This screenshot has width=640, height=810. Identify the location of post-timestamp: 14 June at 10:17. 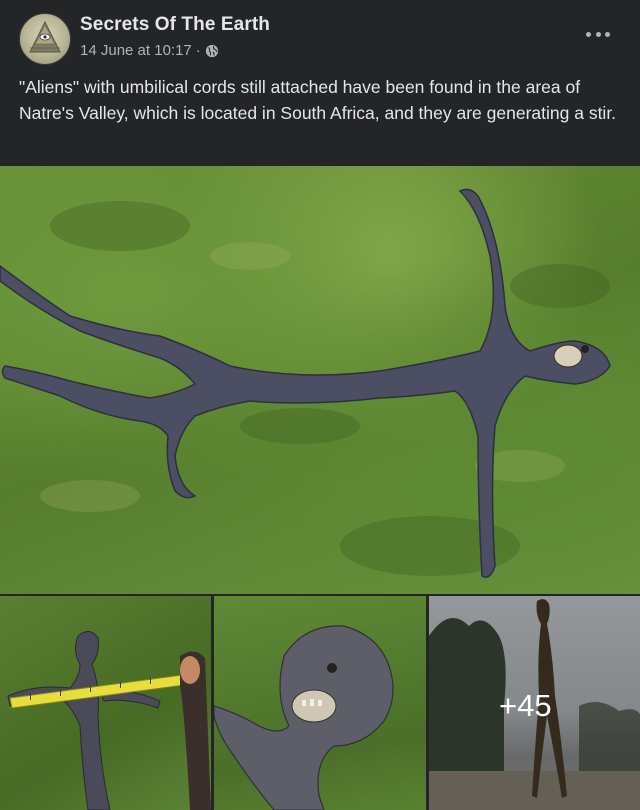
(136, 50).